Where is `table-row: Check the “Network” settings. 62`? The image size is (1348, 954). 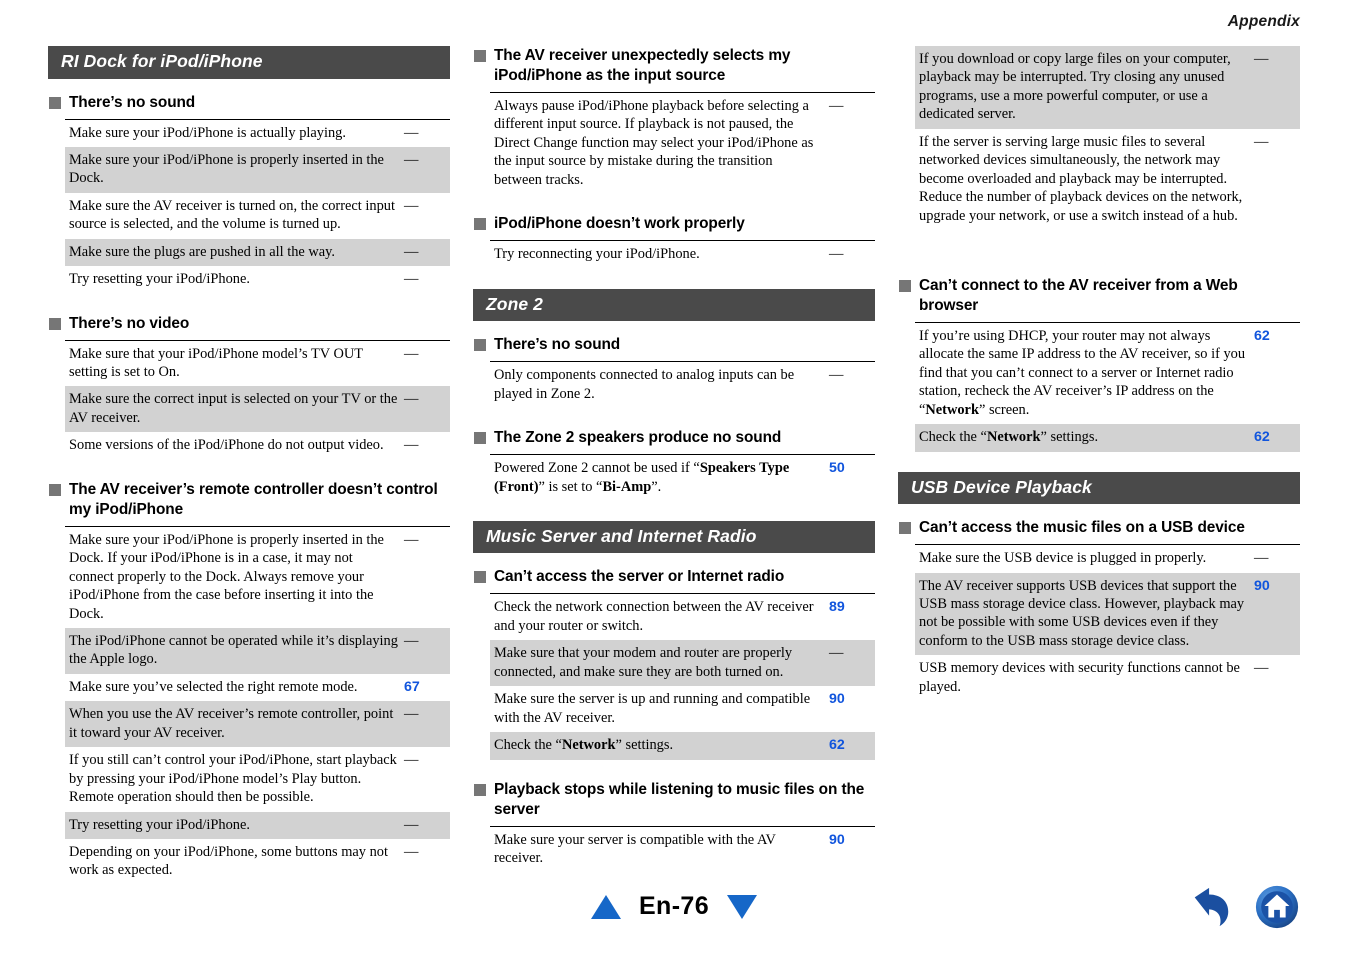 table-row: Check the “Network” settings. 62 is located at coordinates (1107, 438).